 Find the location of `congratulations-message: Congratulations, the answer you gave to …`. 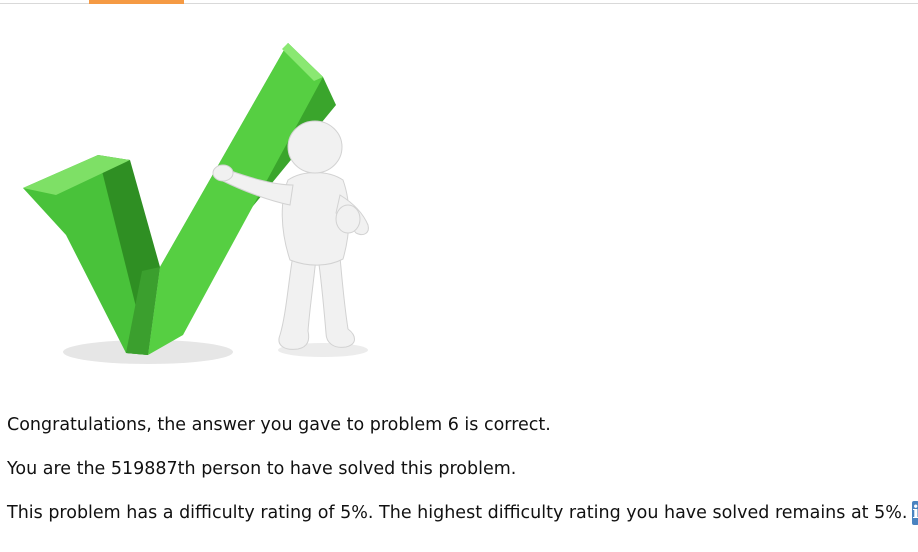

congratulations-message: Congratulations, the answer you gave to … is located at coordinates (279, 425).